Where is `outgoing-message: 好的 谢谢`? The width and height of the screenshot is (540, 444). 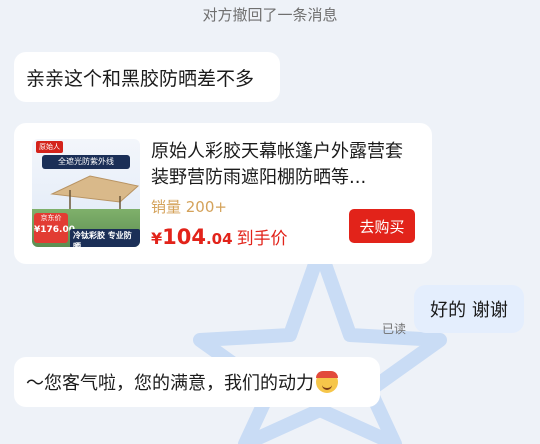
outgoing-message: 好的 谢谢 is located at coordinates (469, 309).